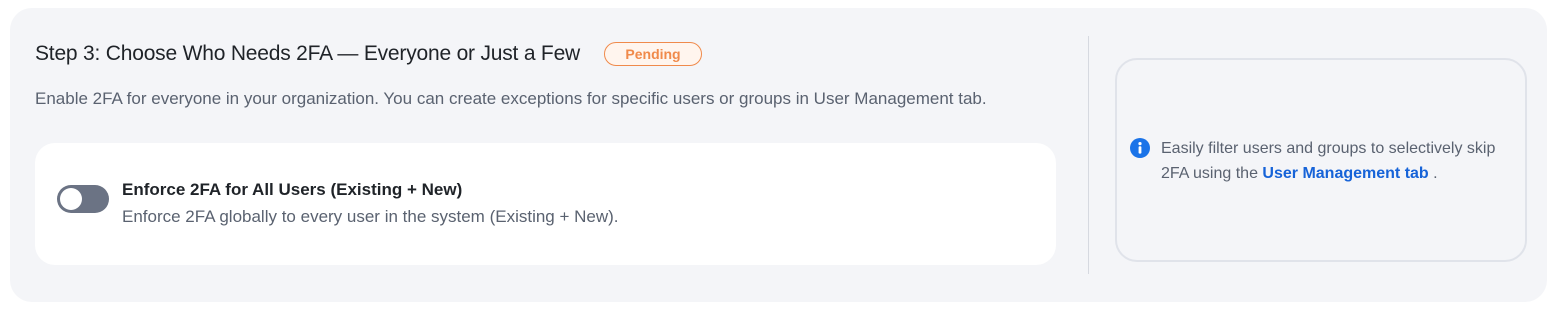  What do you see at coordinates (1345, 173) in the screenshot?
I see `user-management-tab-link: User Management tab` at bounding box center [1345, 173].